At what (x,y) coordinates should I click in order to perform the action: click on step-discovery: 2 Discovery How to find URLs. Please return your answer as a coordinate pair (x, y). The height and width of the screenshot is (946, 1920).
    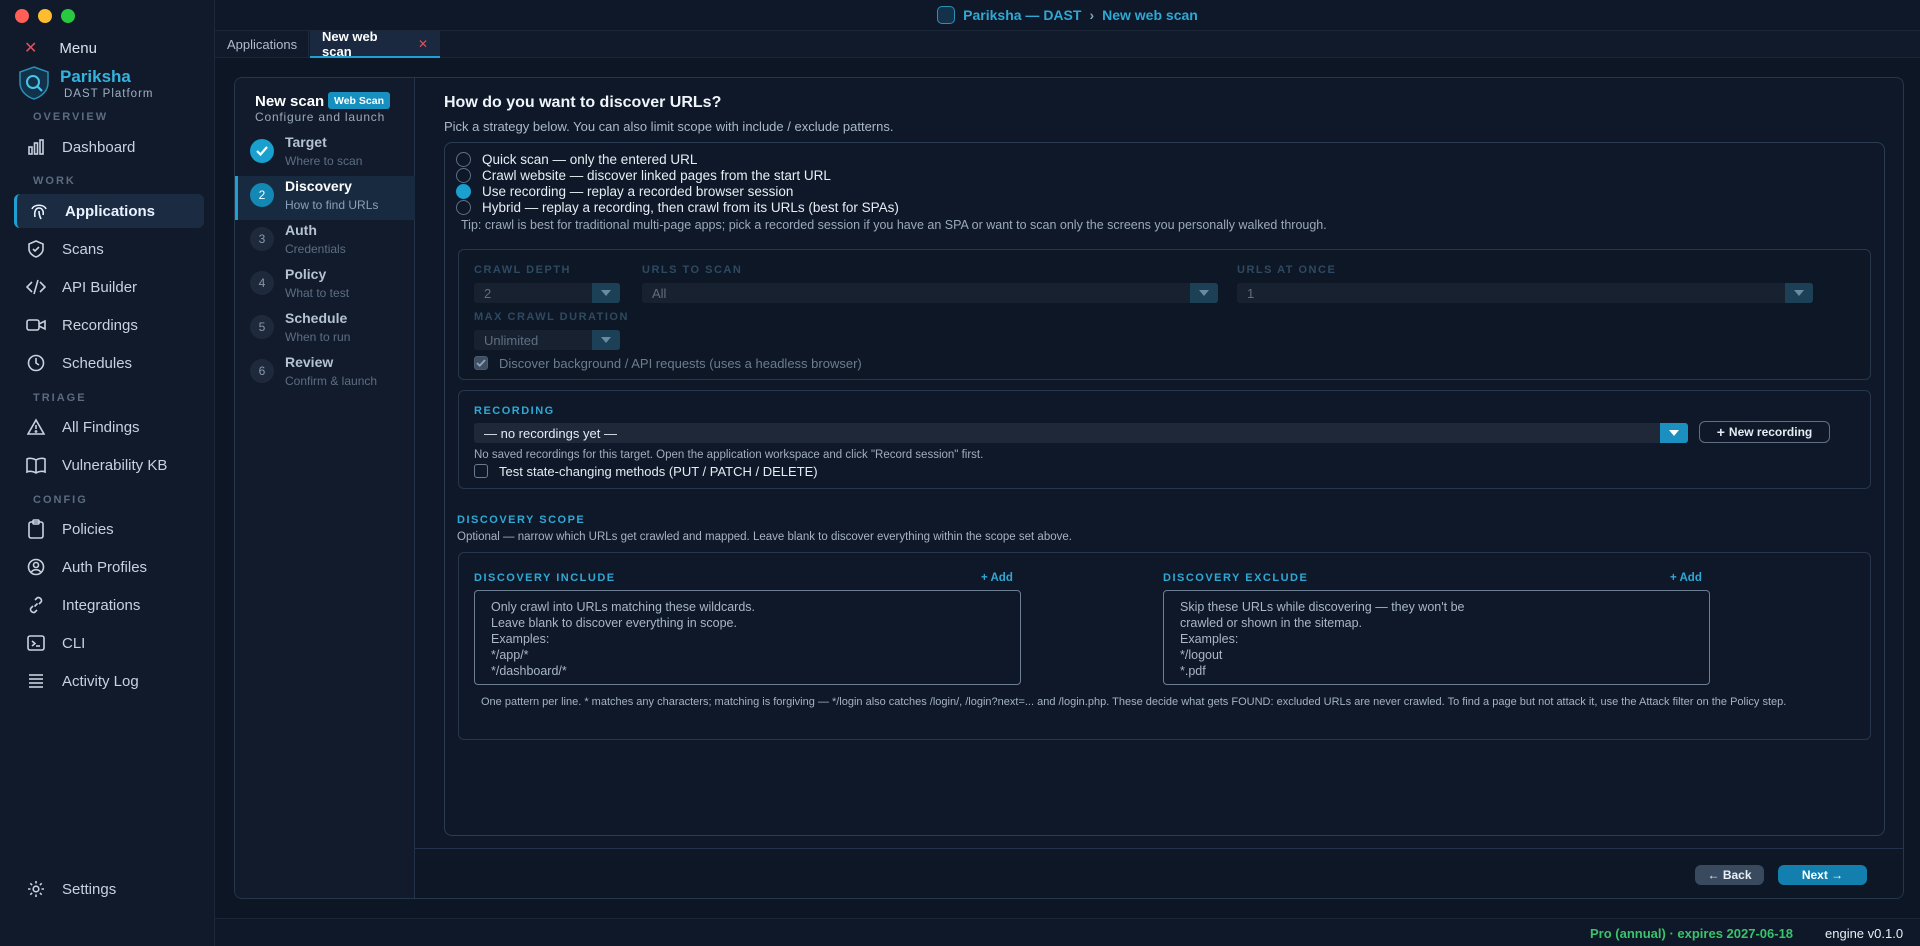
    Looking at the image, I should click on (325, 198).